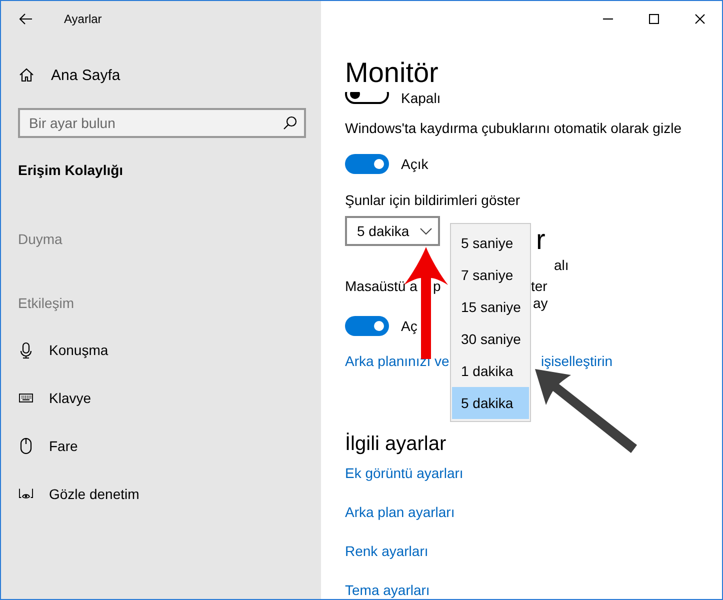  Describe the element at coordinates (386, 551) in the screenshot. I see `related-link: Renk ayarları` at that location.